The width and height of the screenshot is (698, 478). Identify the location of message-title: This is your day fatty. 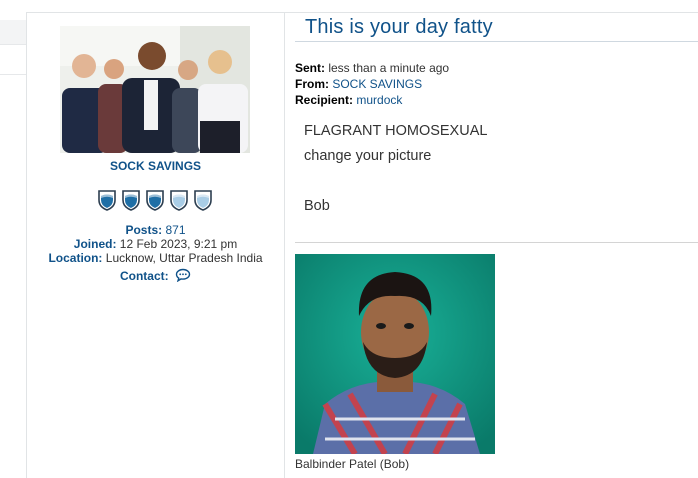
(399, 27).